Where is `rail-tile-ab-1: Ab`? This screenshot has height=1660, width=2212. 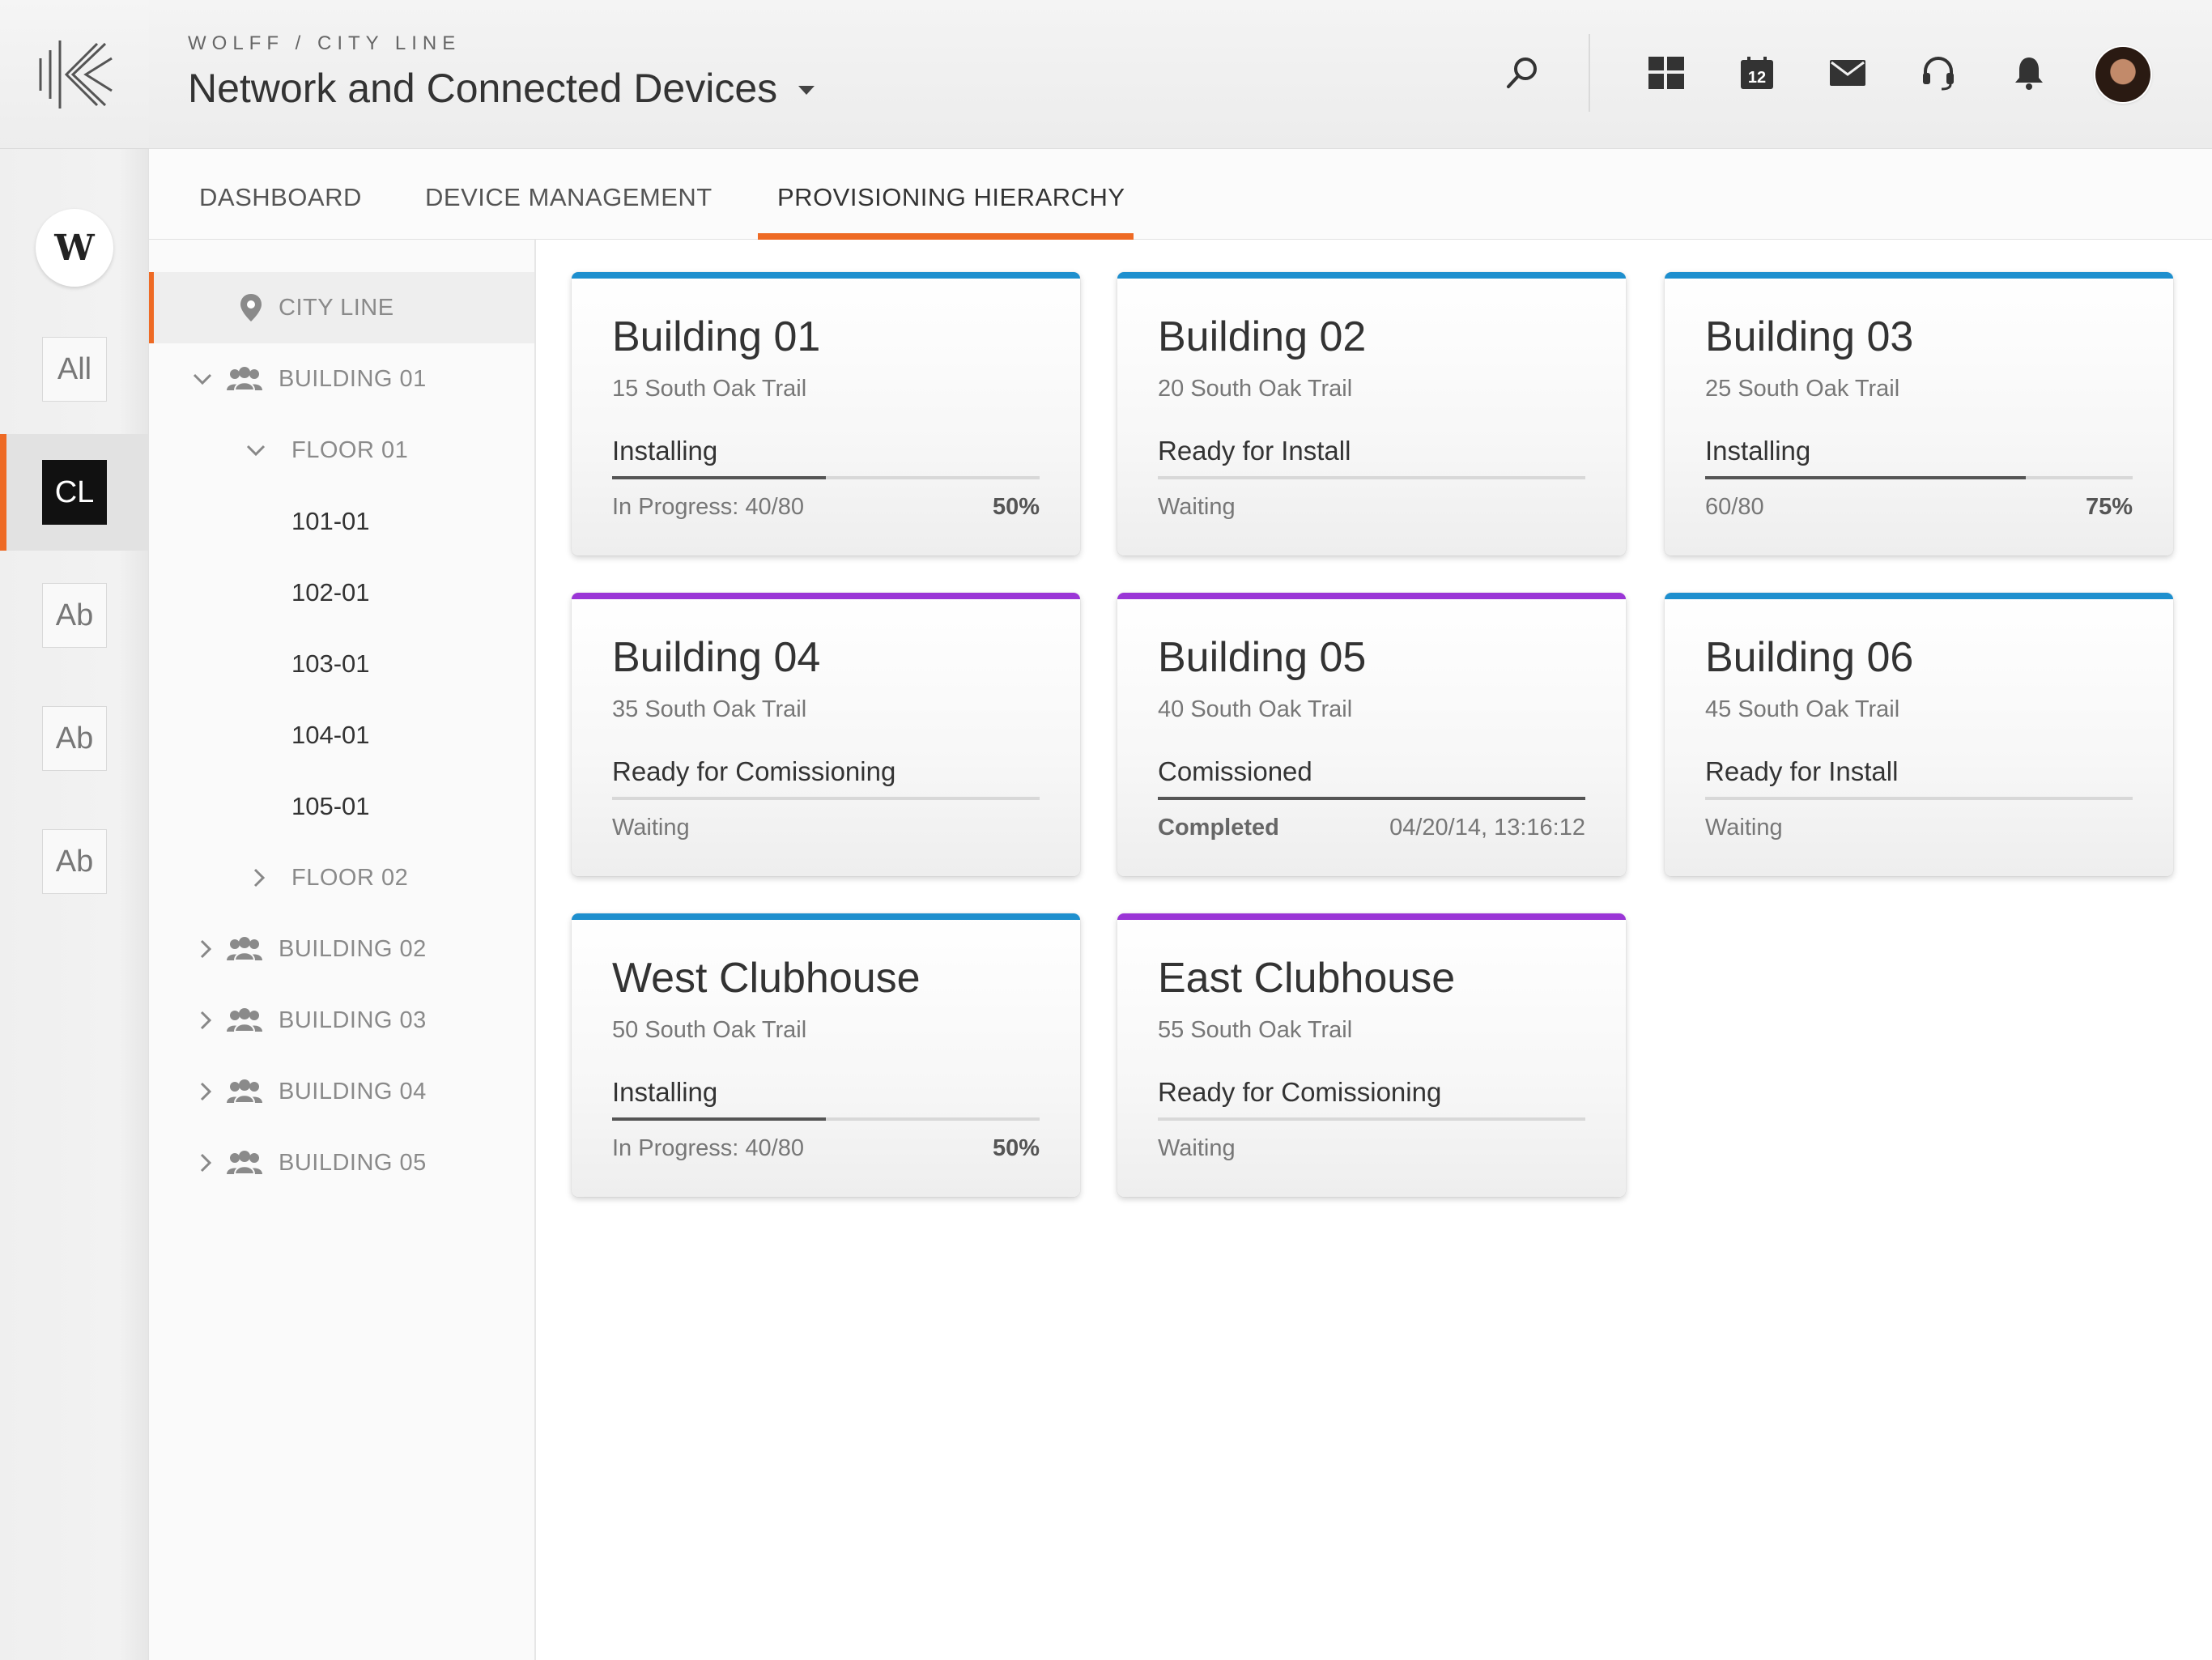 rail-tile-ab-1: Ab is located at coordinates (75, 616).